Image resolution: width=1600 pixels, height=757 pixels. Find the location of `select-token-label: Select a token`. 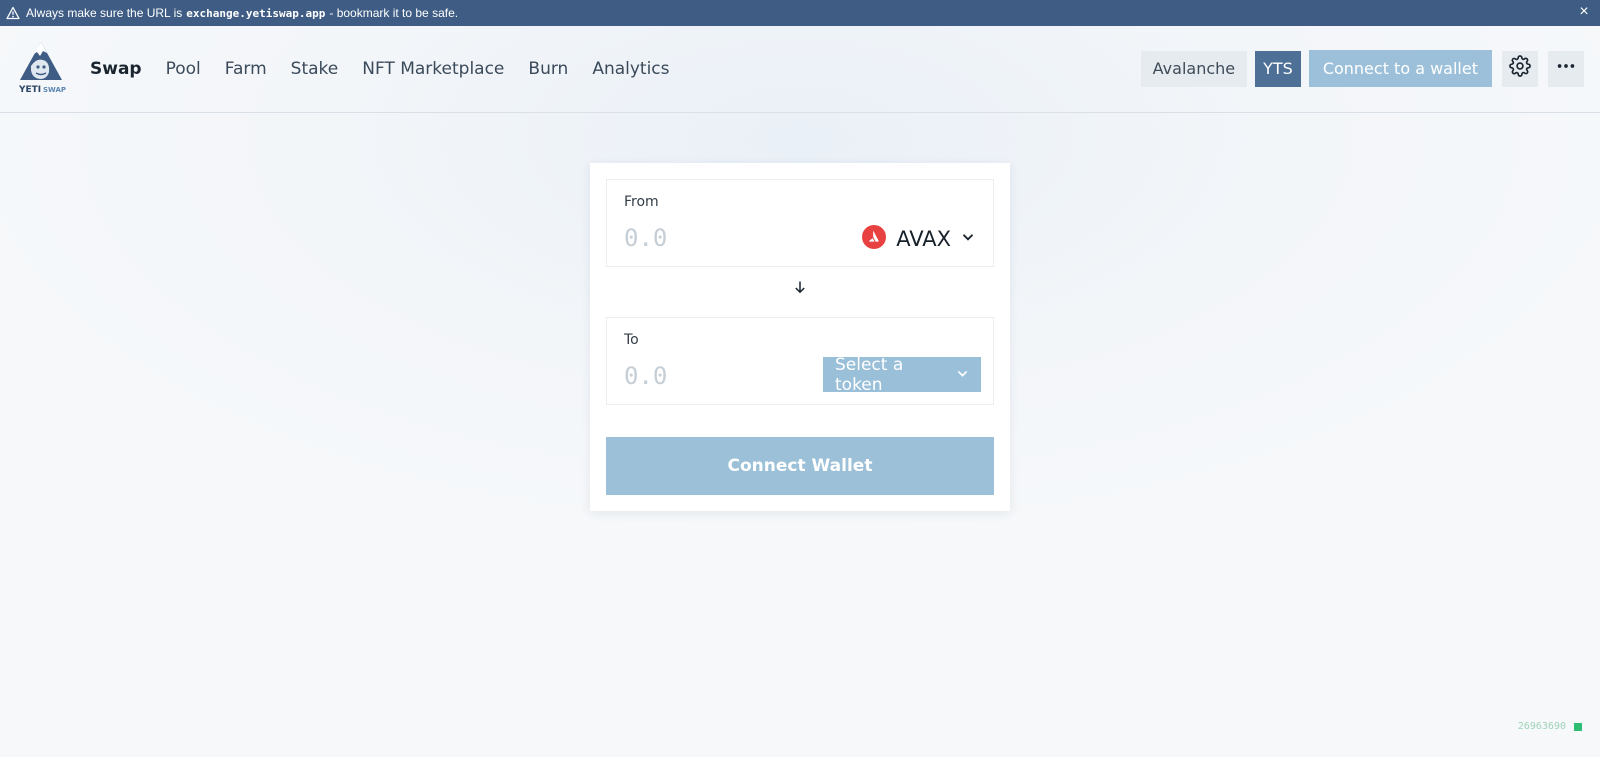

select-token-label: Select a token is located at coordinates (869, 374).